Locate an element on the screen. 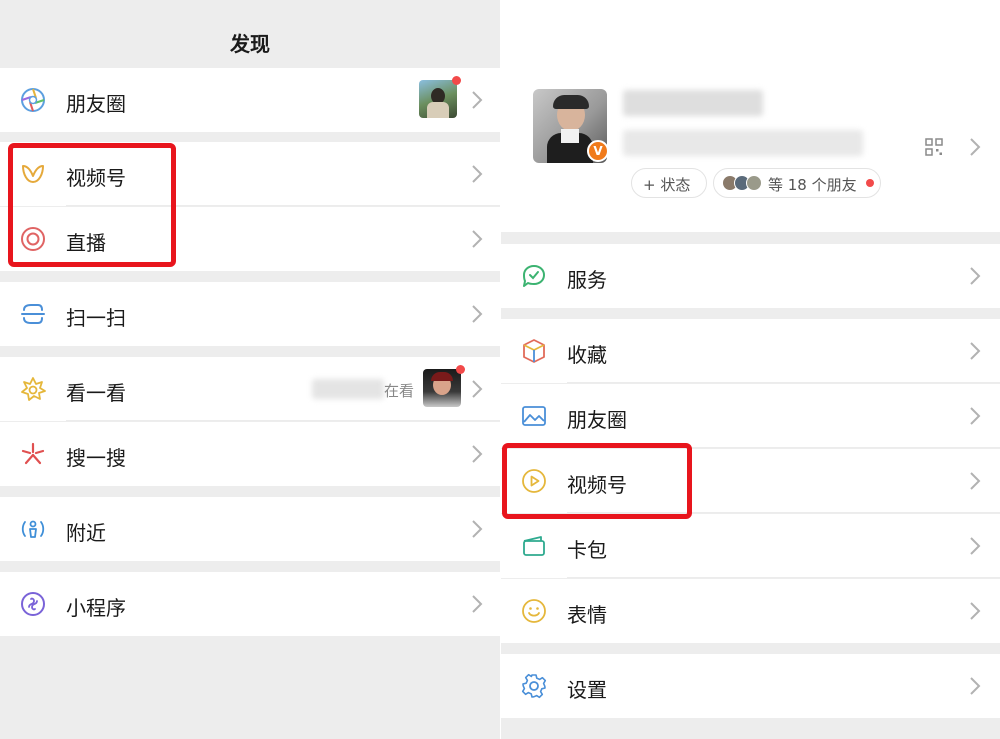 Image resolution: width=1000 pixels, height=739 pixels. moments-image-icon is located at coordinates (534, 416).